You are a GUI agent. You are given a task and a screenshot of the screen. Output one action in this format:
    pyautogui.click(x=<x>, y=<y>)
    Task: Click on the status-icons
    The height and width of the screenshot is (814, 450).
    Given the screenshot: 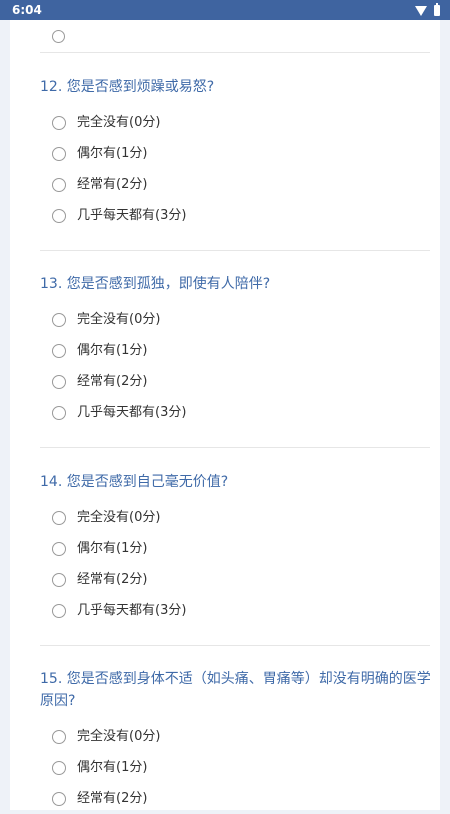 What is the action you would take?
    pyautogui.click(x=427, y=9)
    